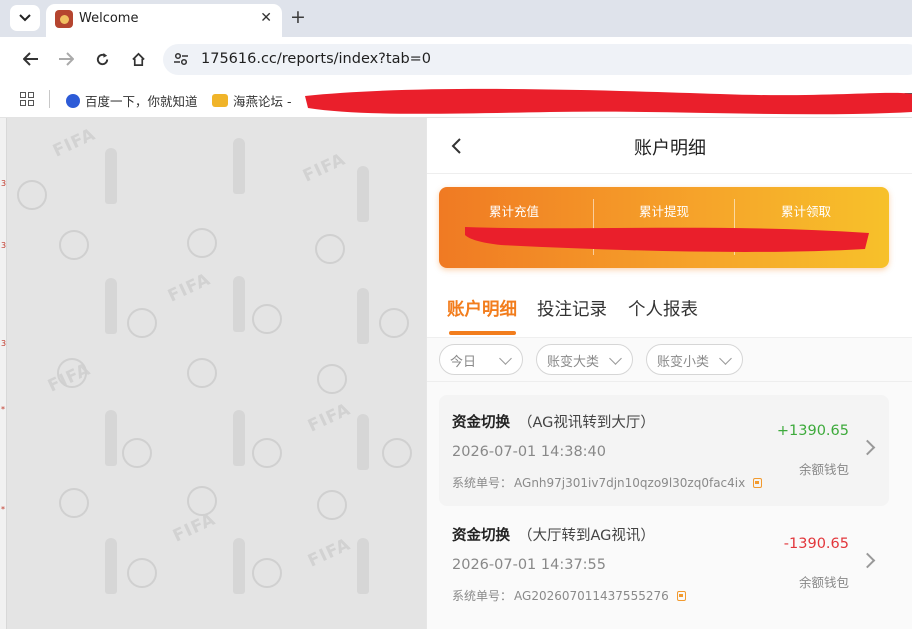 The width and height of the screenshot is (912, 629). I want to click on gift-icon, so click(220, 100).